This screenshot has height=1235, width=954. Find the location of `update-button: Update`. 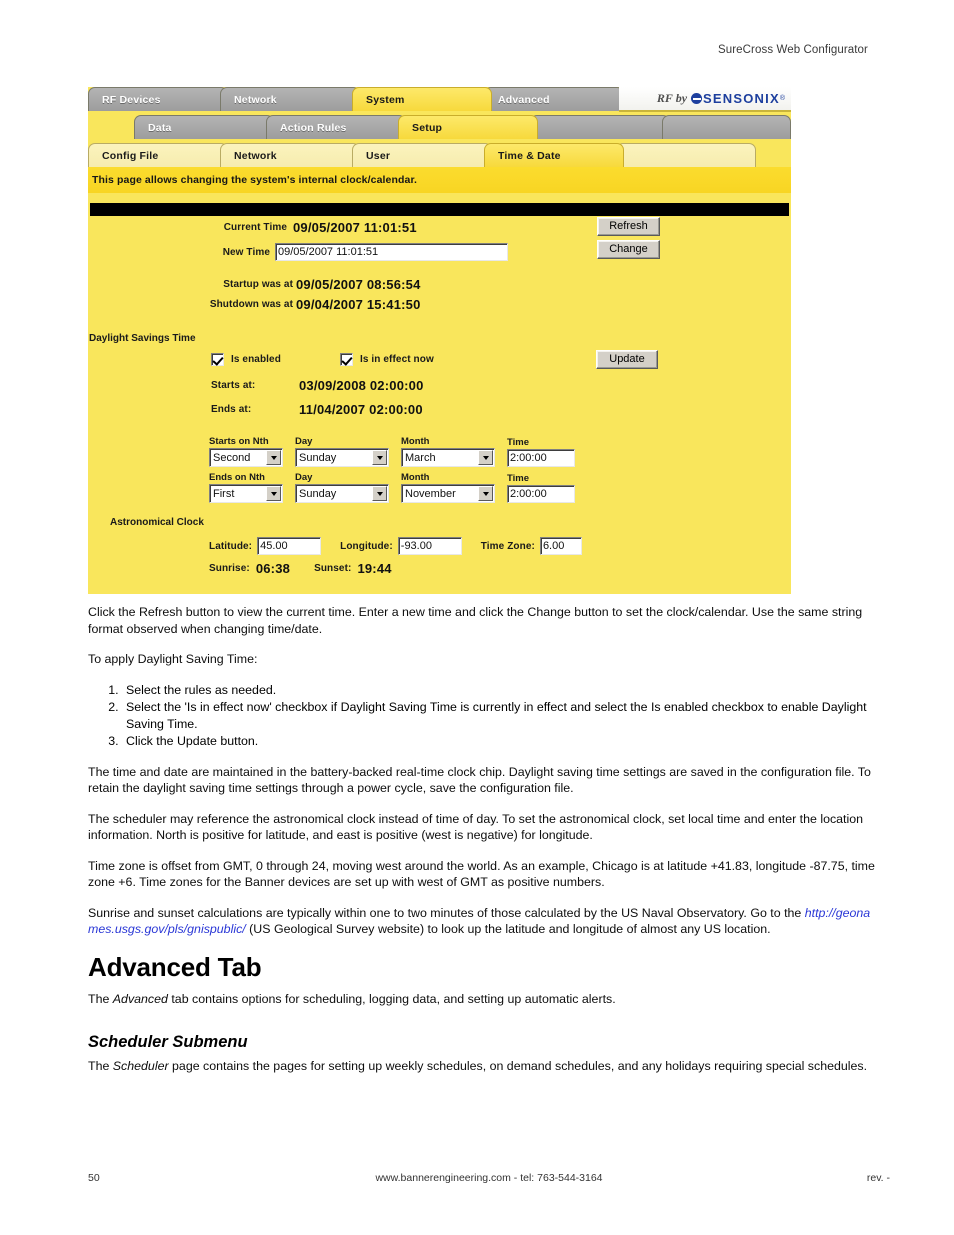

update-button: Update is located at coordinates (627, 359).